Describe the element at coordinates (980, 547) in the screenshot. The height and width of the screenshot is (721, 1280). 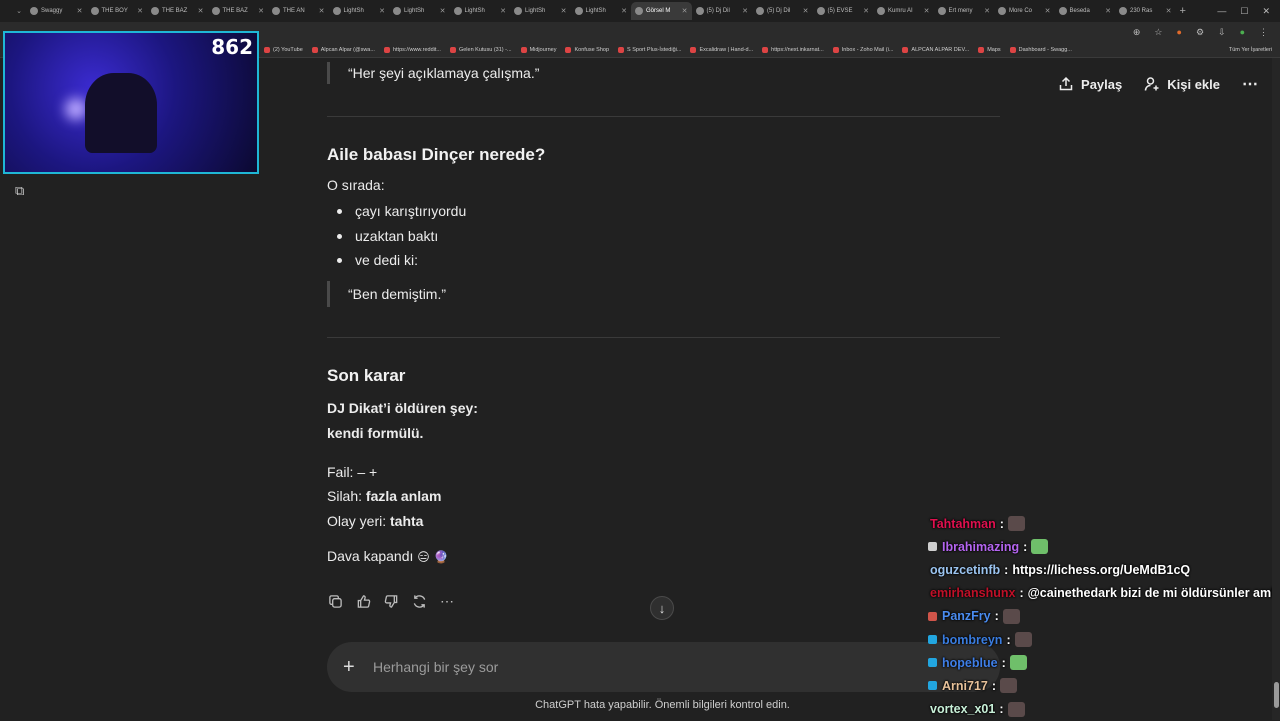
I see `chat-username: Ibrahimazing` at that location.